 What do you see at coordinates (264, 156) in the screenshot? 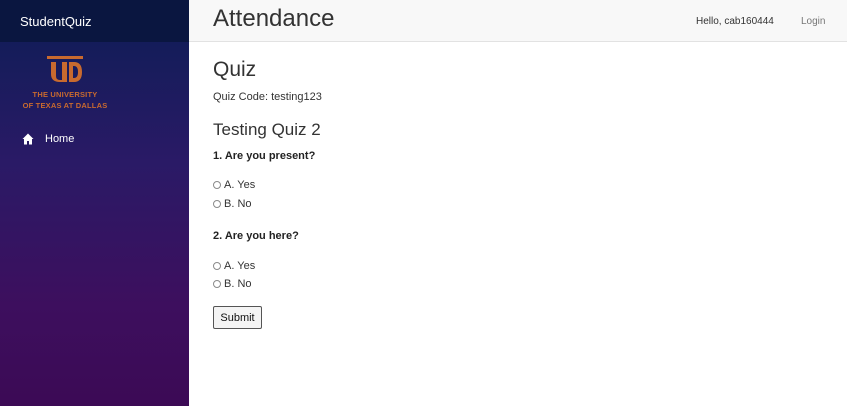
I see `question-1: 1. Are you present?` at bounding box center [264, 156].